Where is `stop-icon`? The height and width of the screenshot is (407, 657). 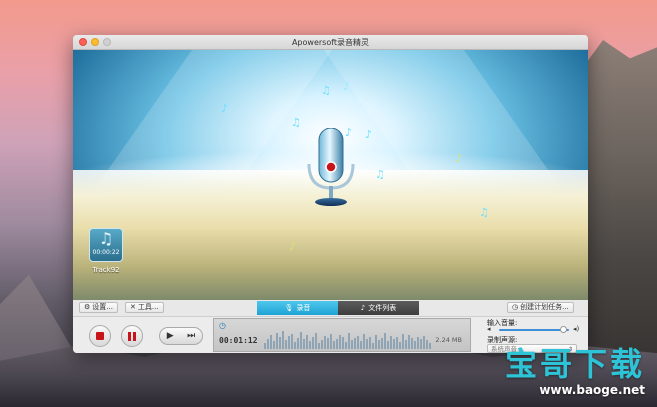
stop-icon is located at coordinates (100, 336).